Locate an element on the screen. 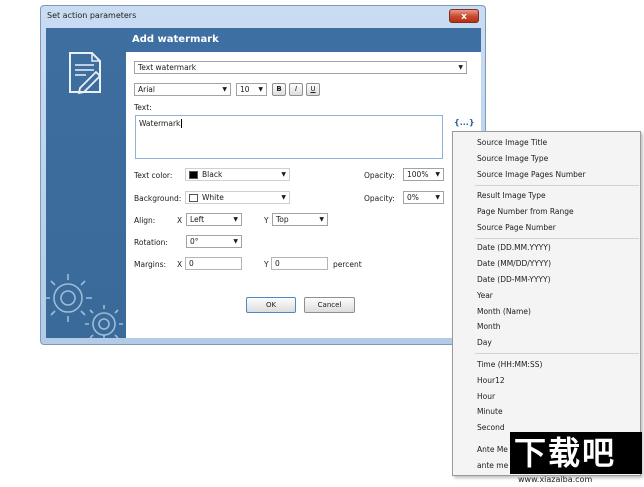 The image size is (644, 487). text-label: Text: is located at coordinates (143, 107).